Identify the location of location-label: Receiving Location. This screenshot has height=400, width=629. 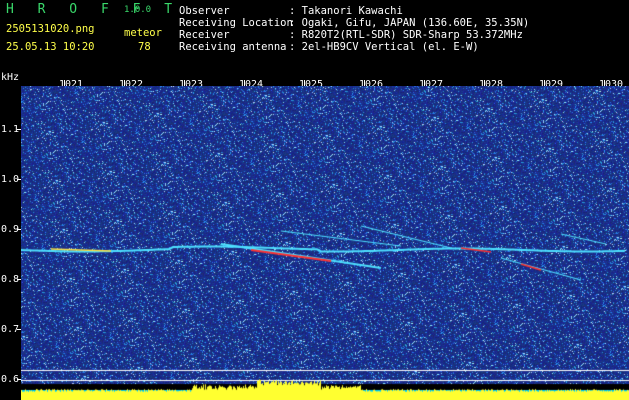
(236, 23).